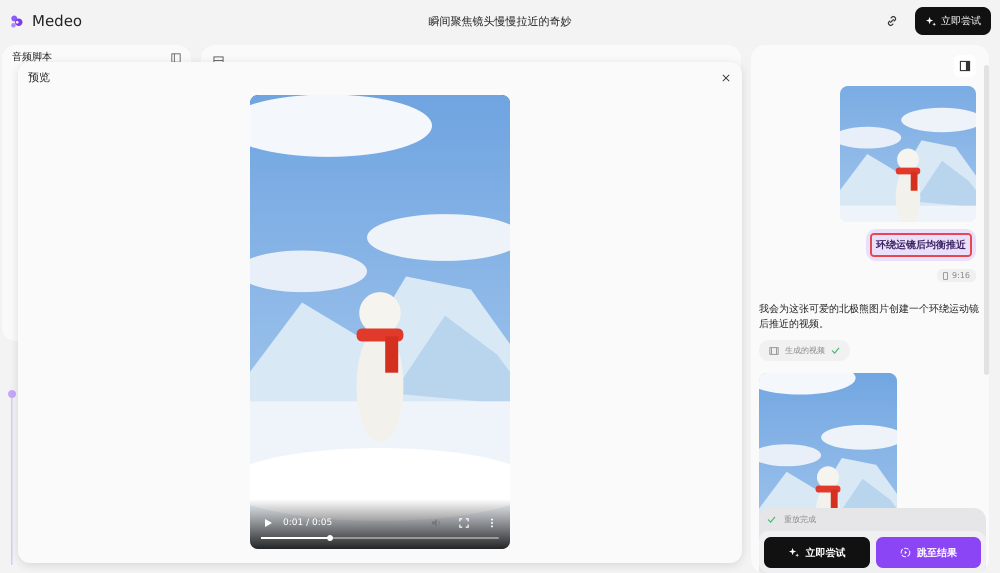 The image size is (1000, 573). I want to click on panel-title: 音频脚本, so click(32, 58).